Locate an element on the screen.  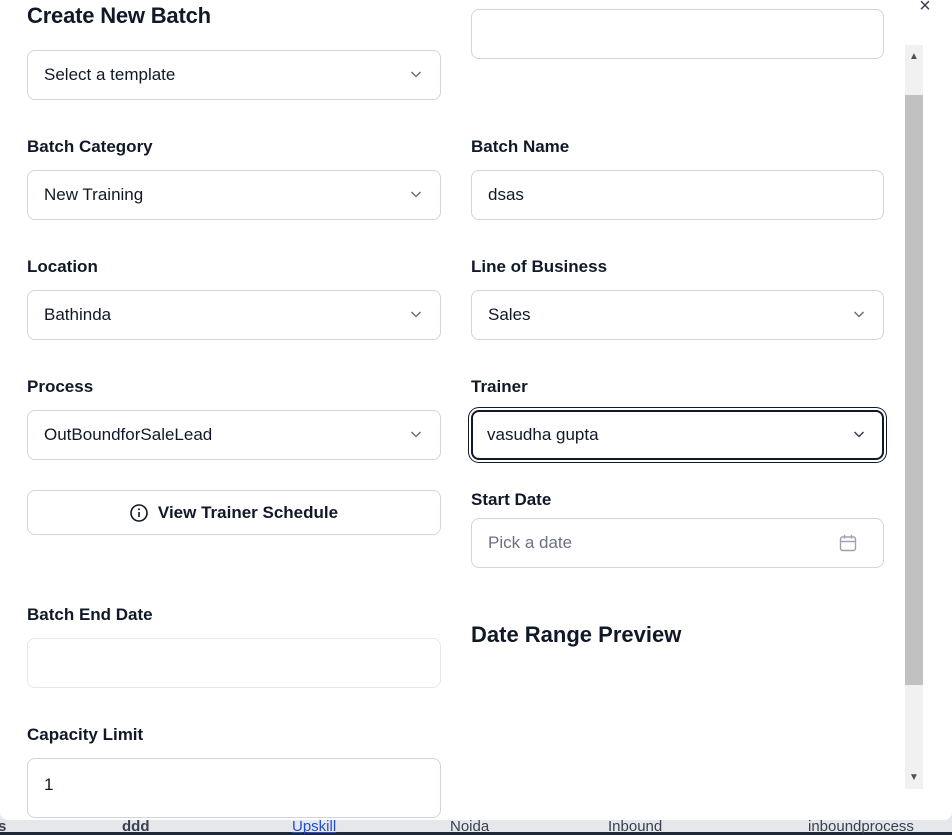
trainer-select: vasudha gupta is located at coordinates (677, 435).